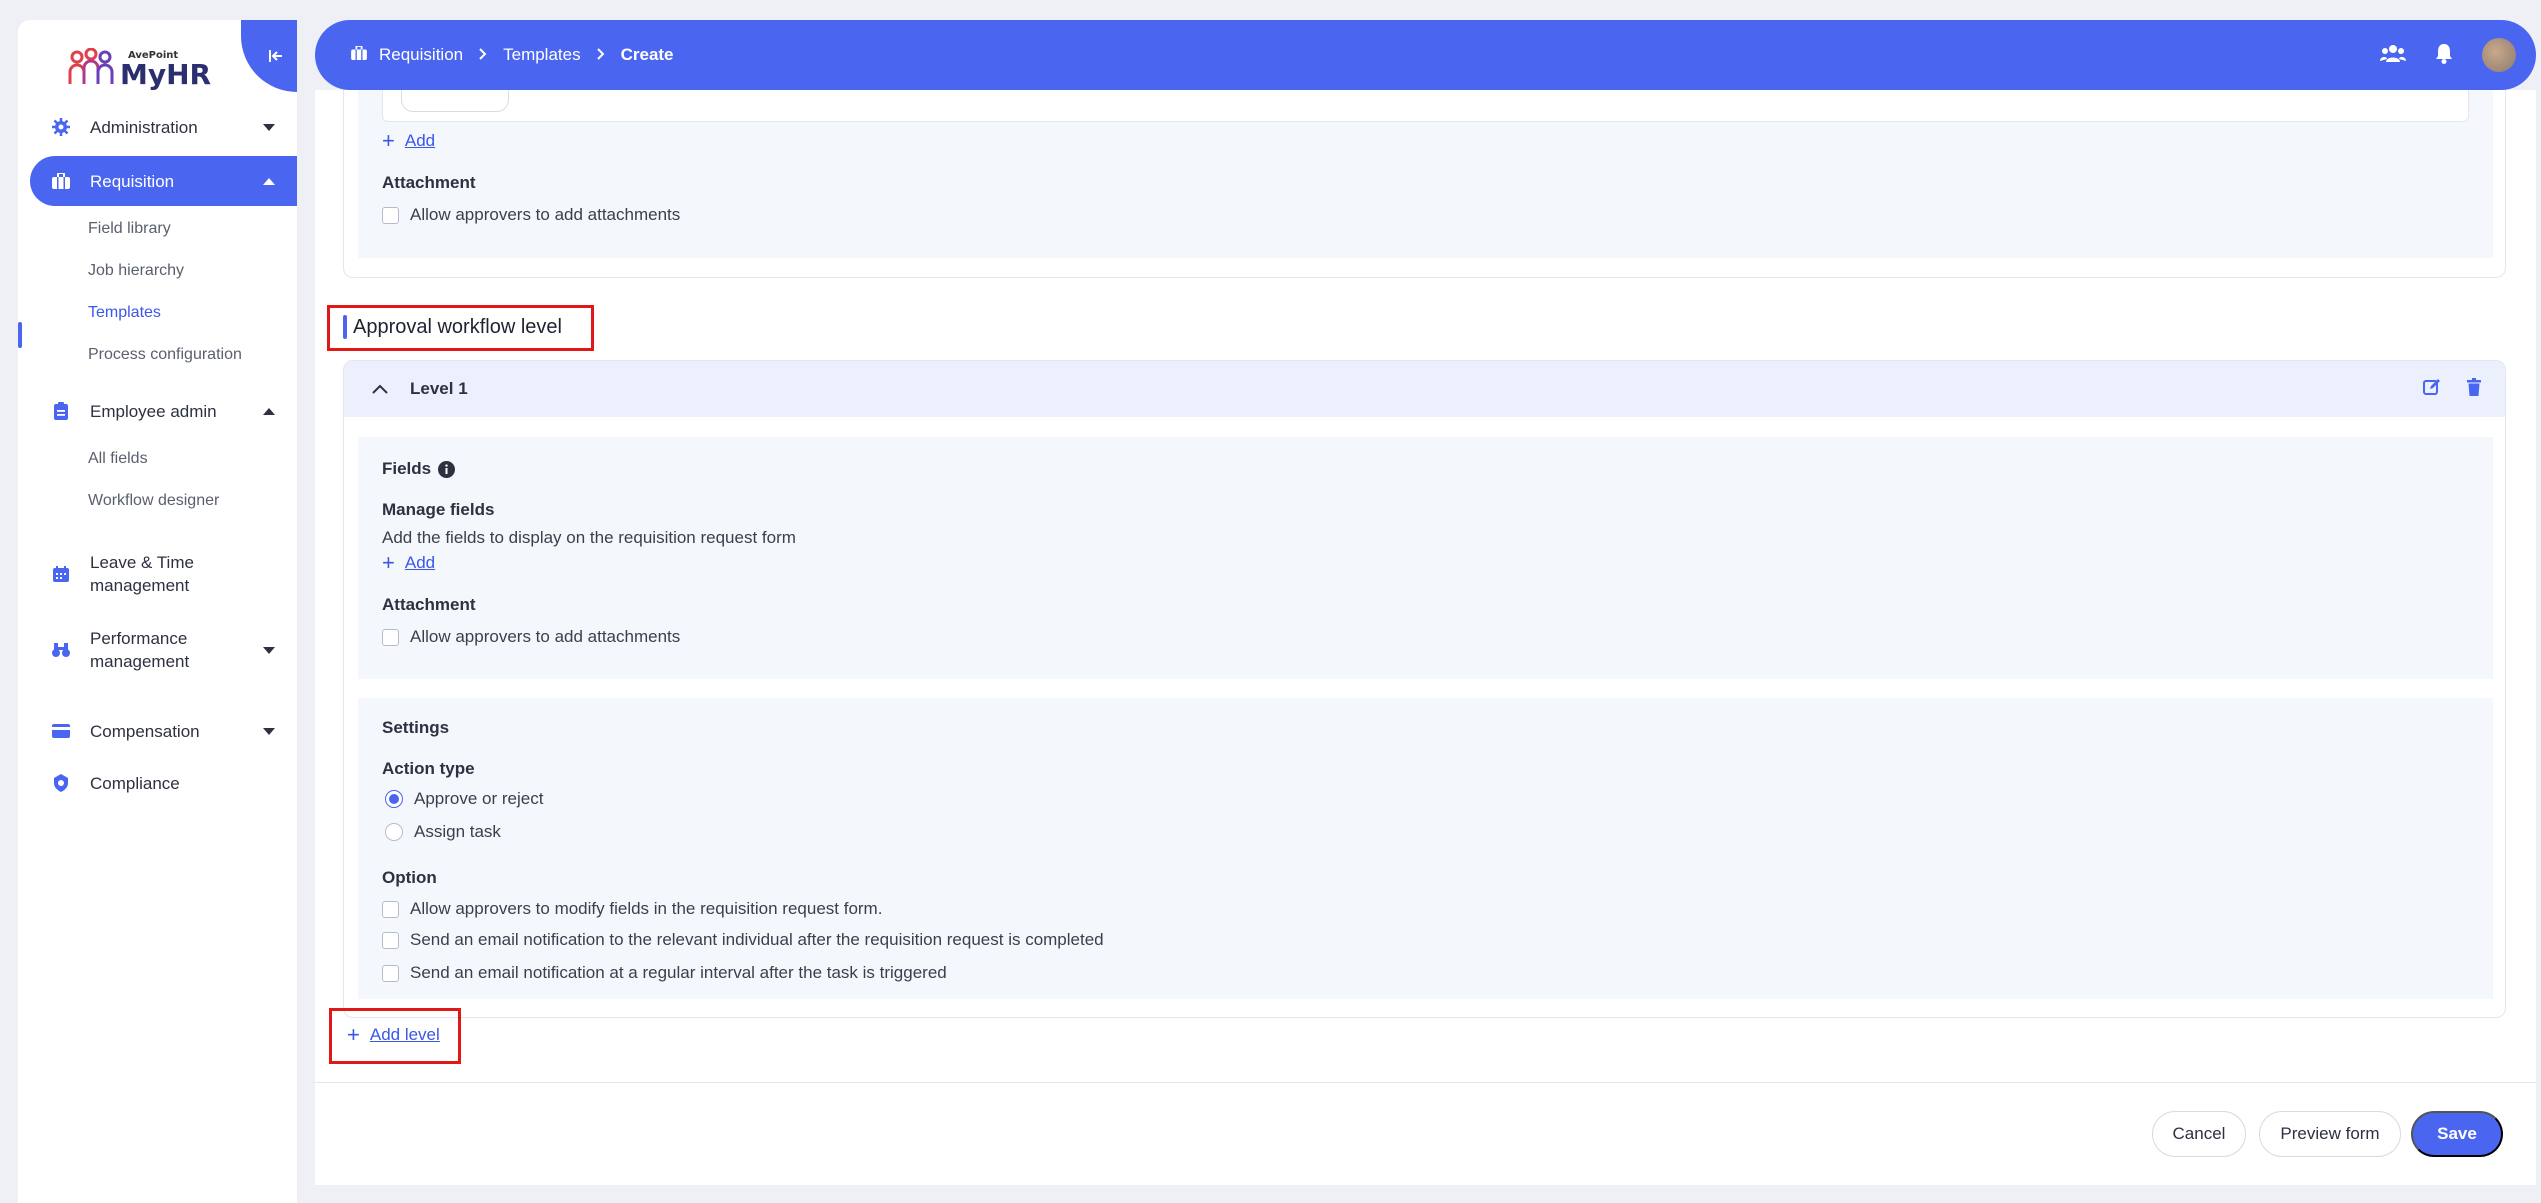 The image size is (2541, 1203). What do you see at coordinates (443, 832) in the screenshot?
I see `action-type-assign-radio: Assign task` at bounding box center [443, 832].